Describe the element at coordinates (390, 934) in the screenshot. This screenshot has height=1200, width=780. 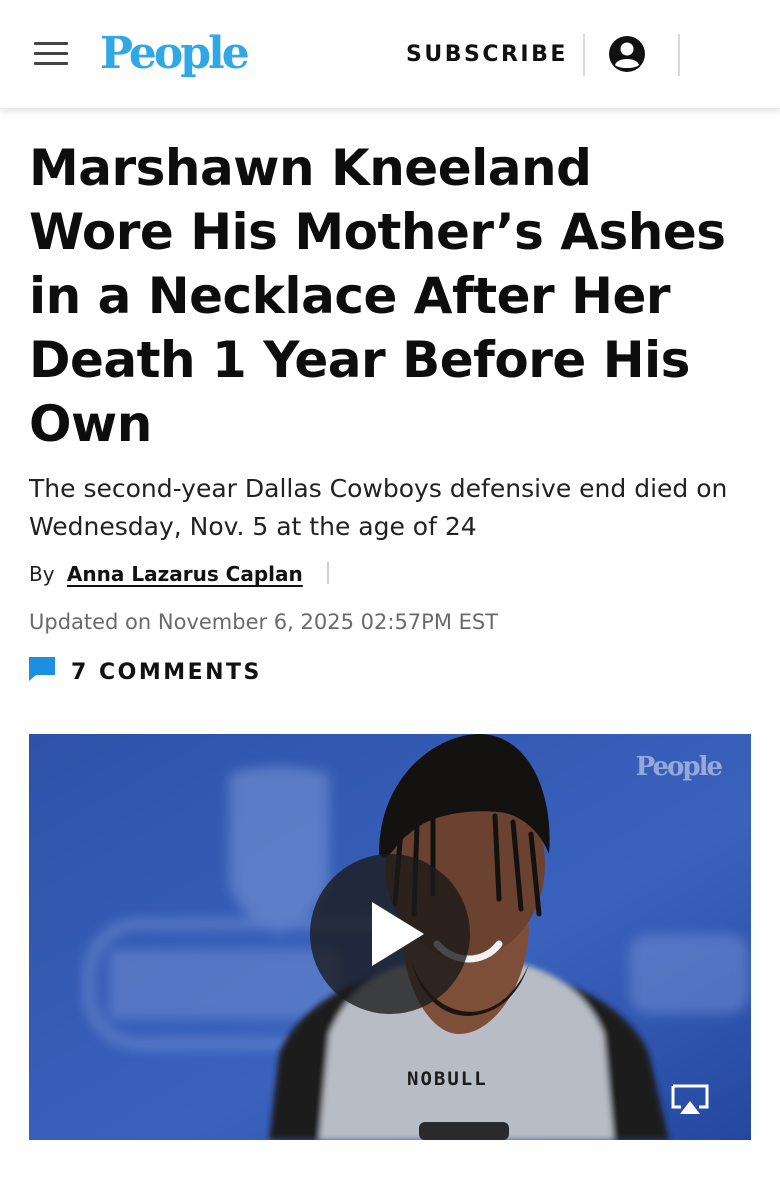
I see `play-icon` at that location.